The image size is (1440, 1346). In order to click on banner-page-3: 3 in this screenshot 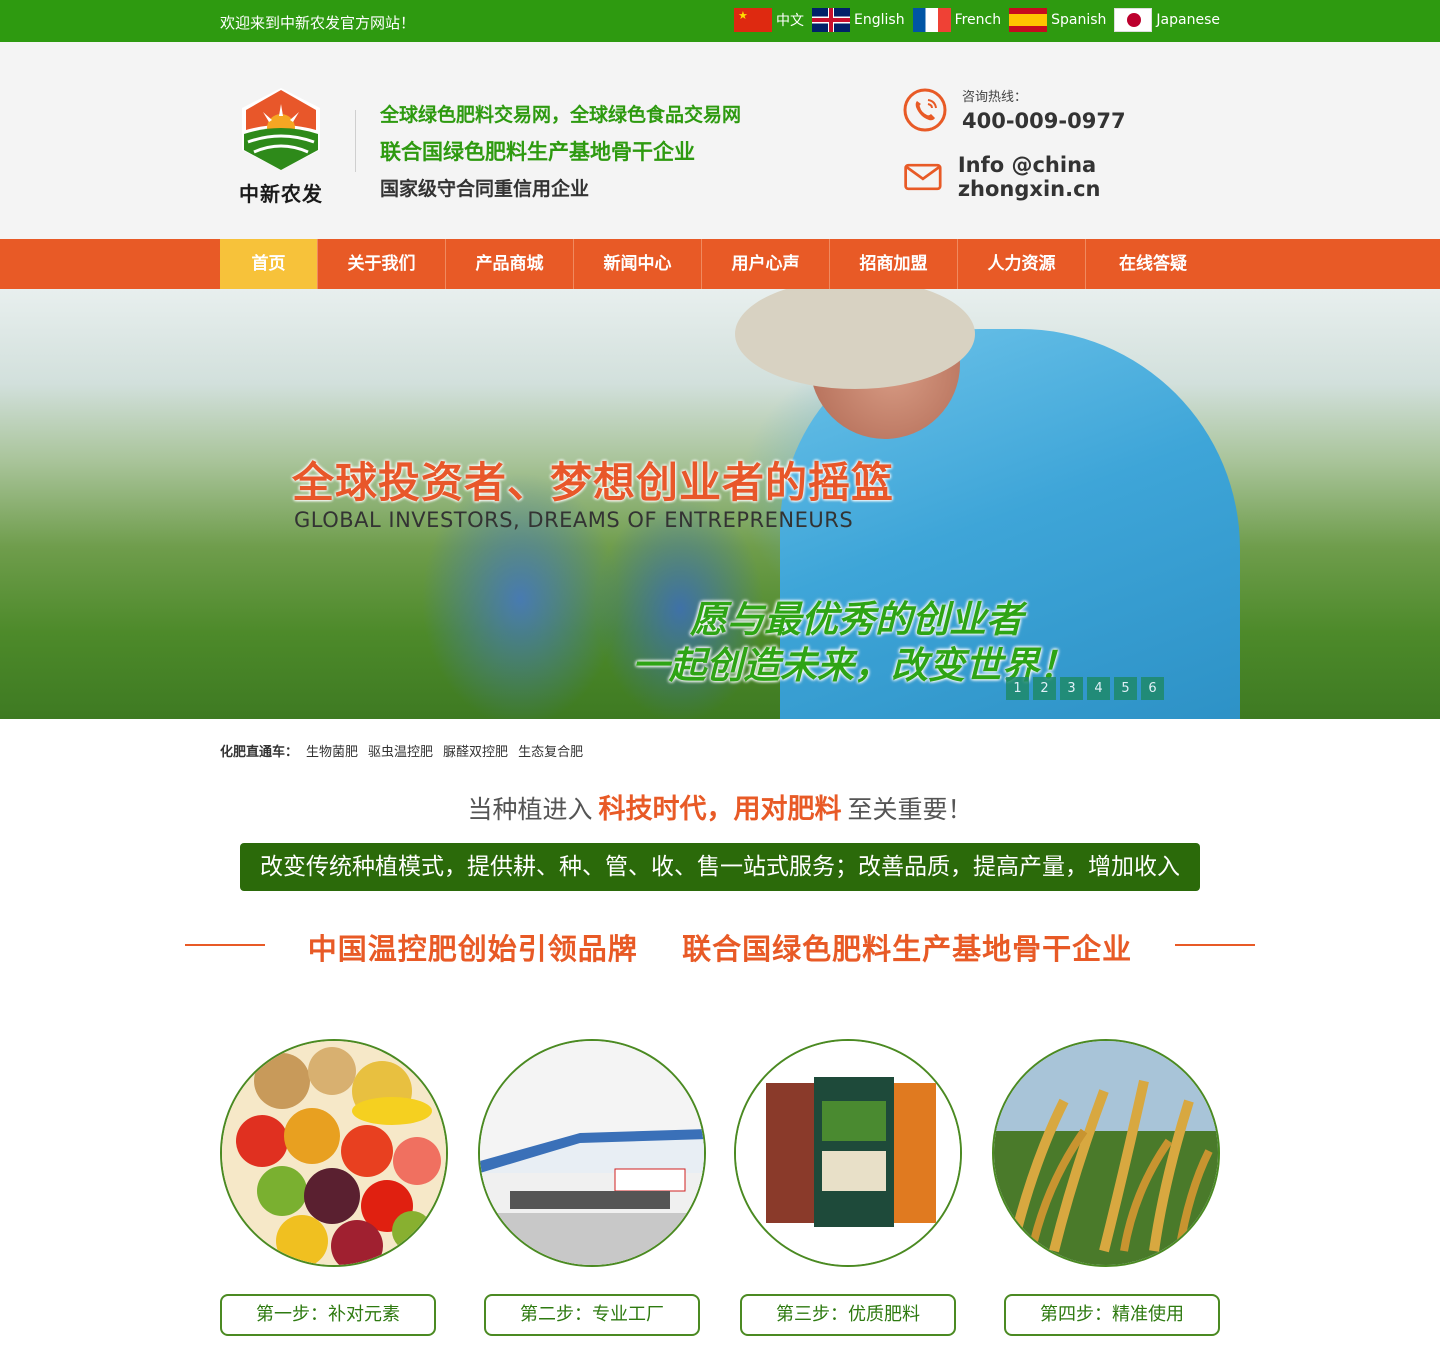, I will do `click(1071, 688)`.